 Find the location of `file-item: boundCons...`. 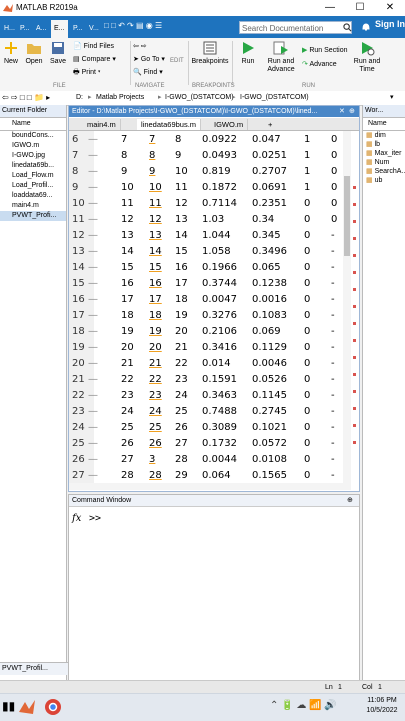

file-item: boundCons... is located at coordinates (33, 136).